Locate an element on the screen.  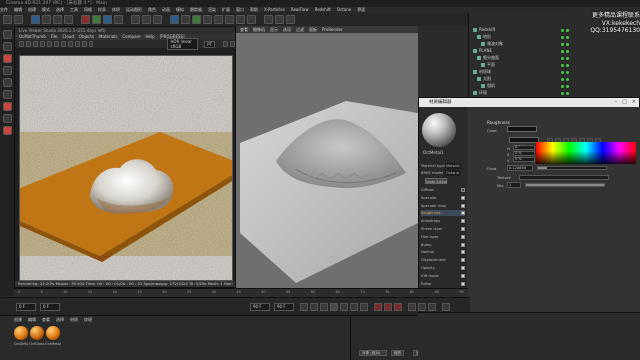
play-icon is located at coordinates (334, 307).